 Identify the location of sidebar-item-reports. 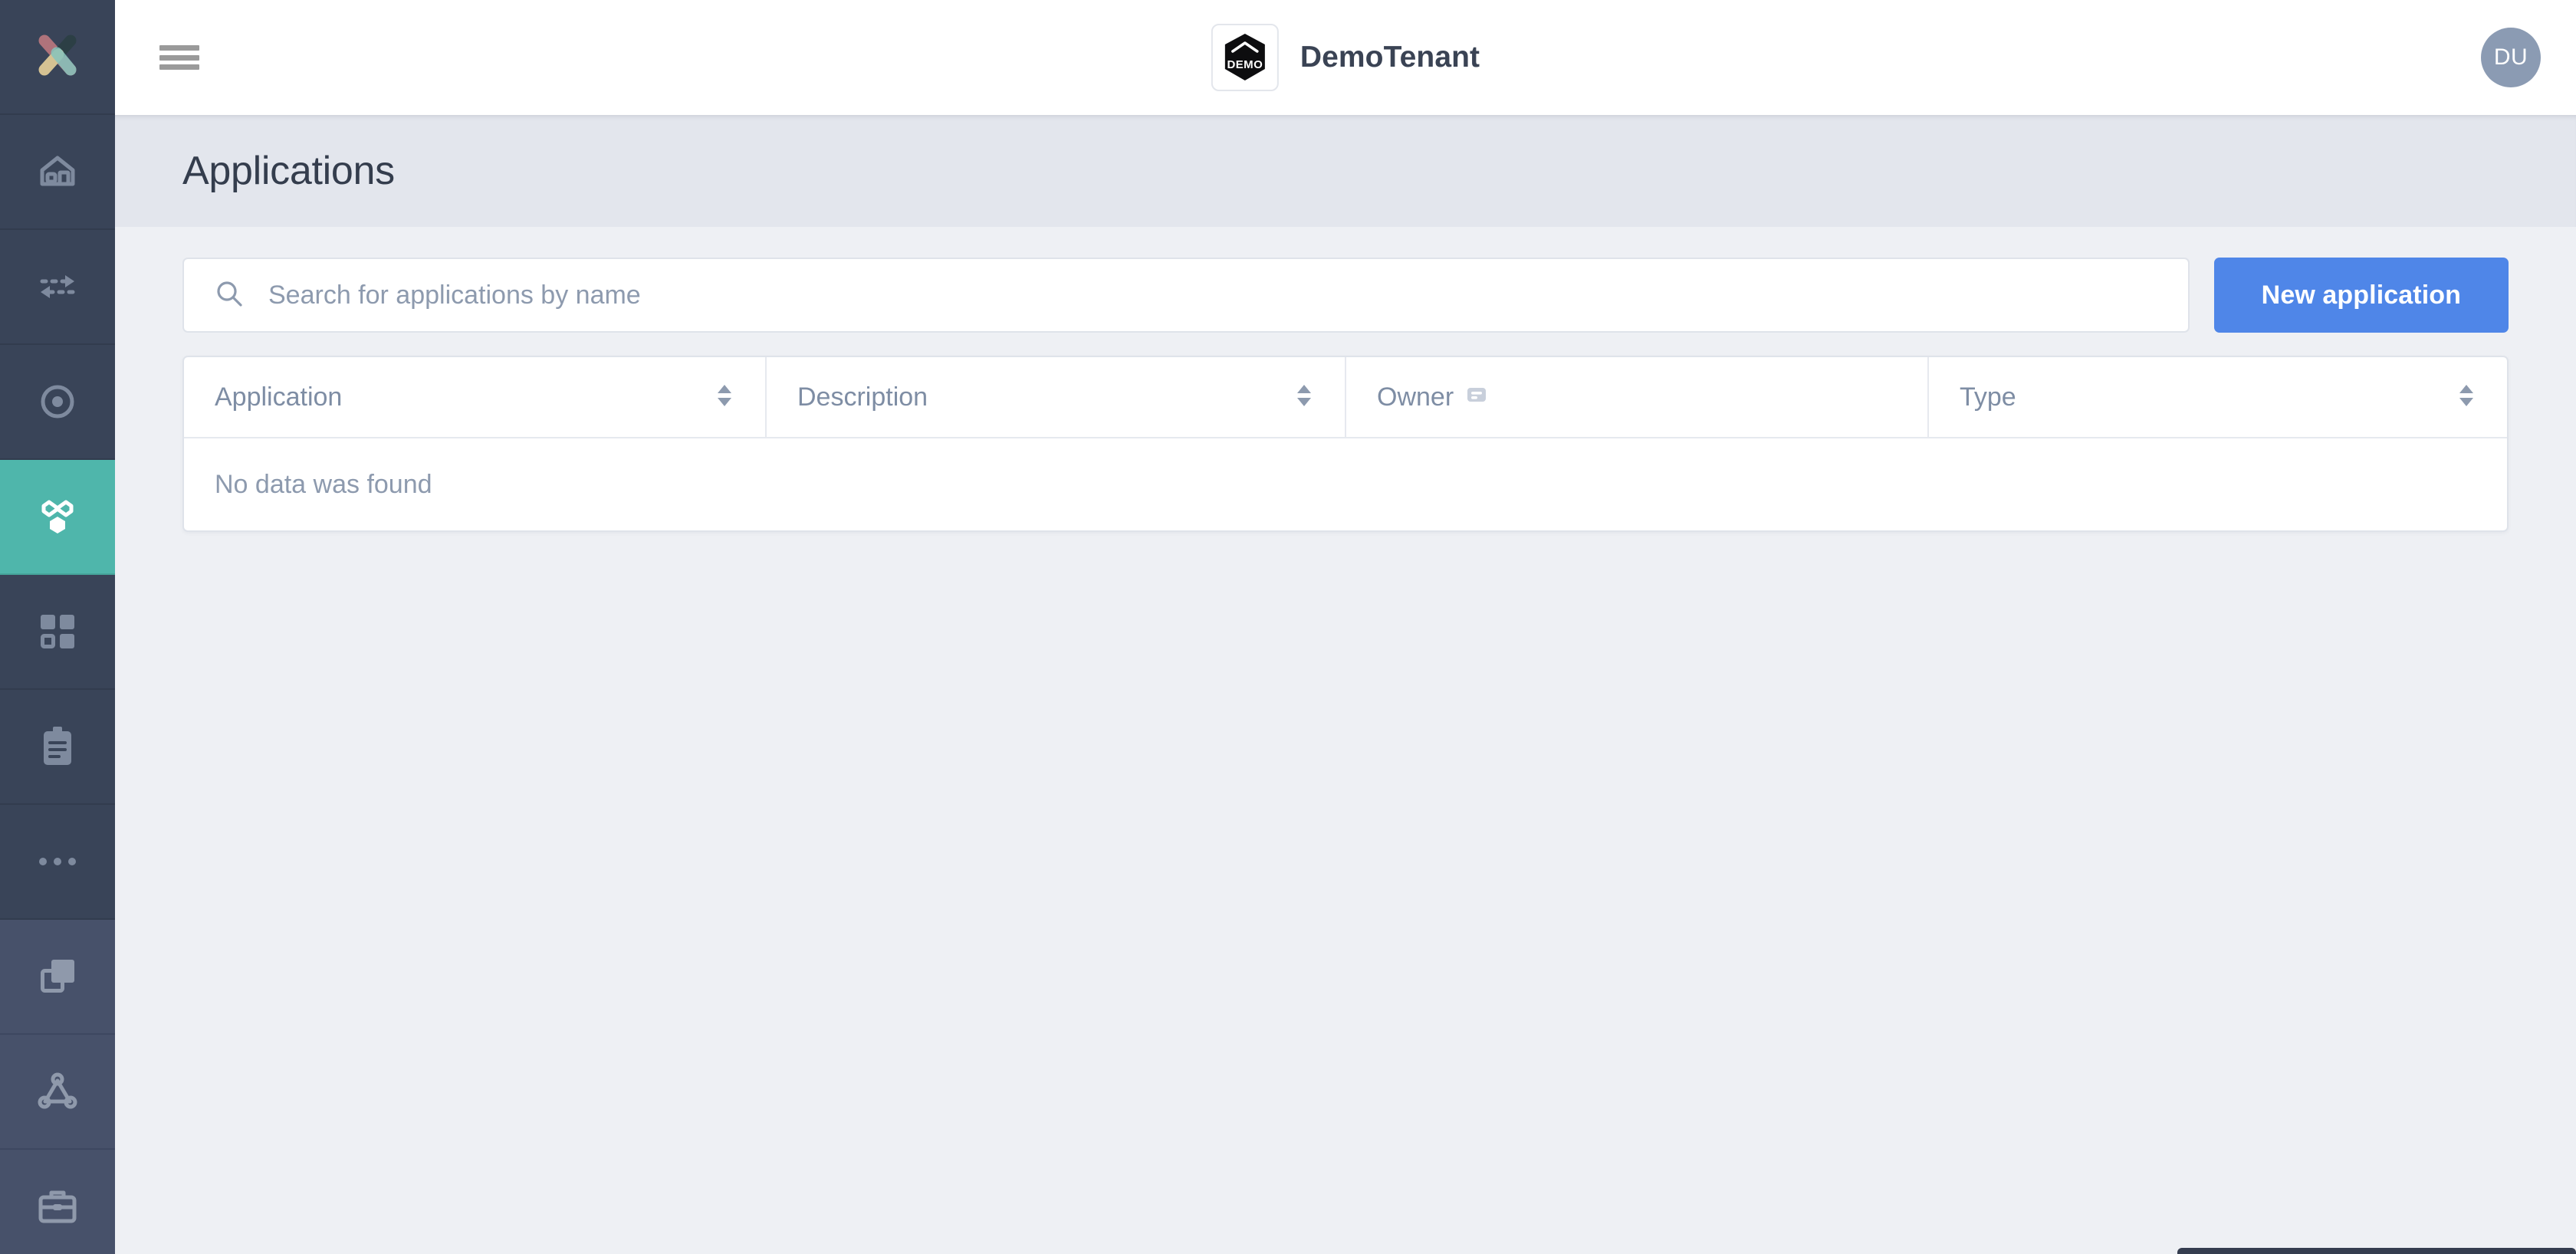
(58, 747).